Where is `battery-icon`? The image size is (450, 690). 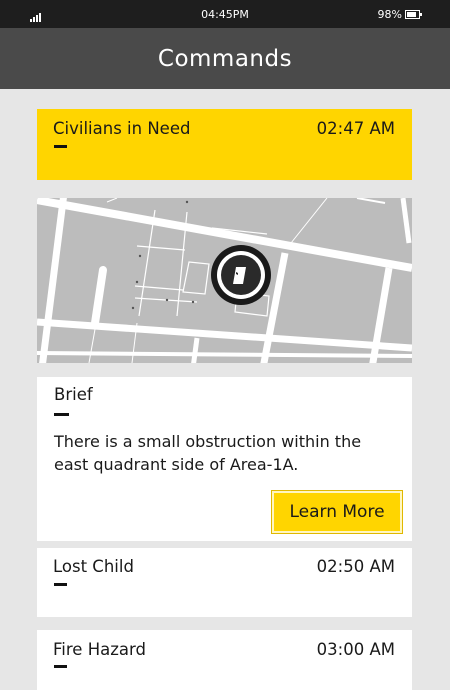 battery-icon is located at coordinates (413, 14).